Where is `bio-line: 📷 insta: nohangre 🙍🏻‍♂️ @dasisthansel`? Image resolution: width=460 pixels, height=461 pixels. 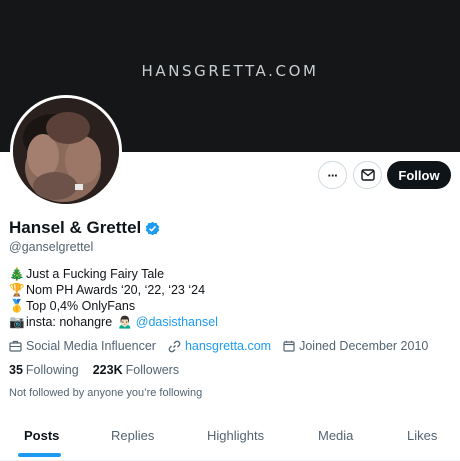
bio-line: 📷 insta: nohangre 🙍🏻‍♂️ @dasisthansel is located at coordinates (113, 322).